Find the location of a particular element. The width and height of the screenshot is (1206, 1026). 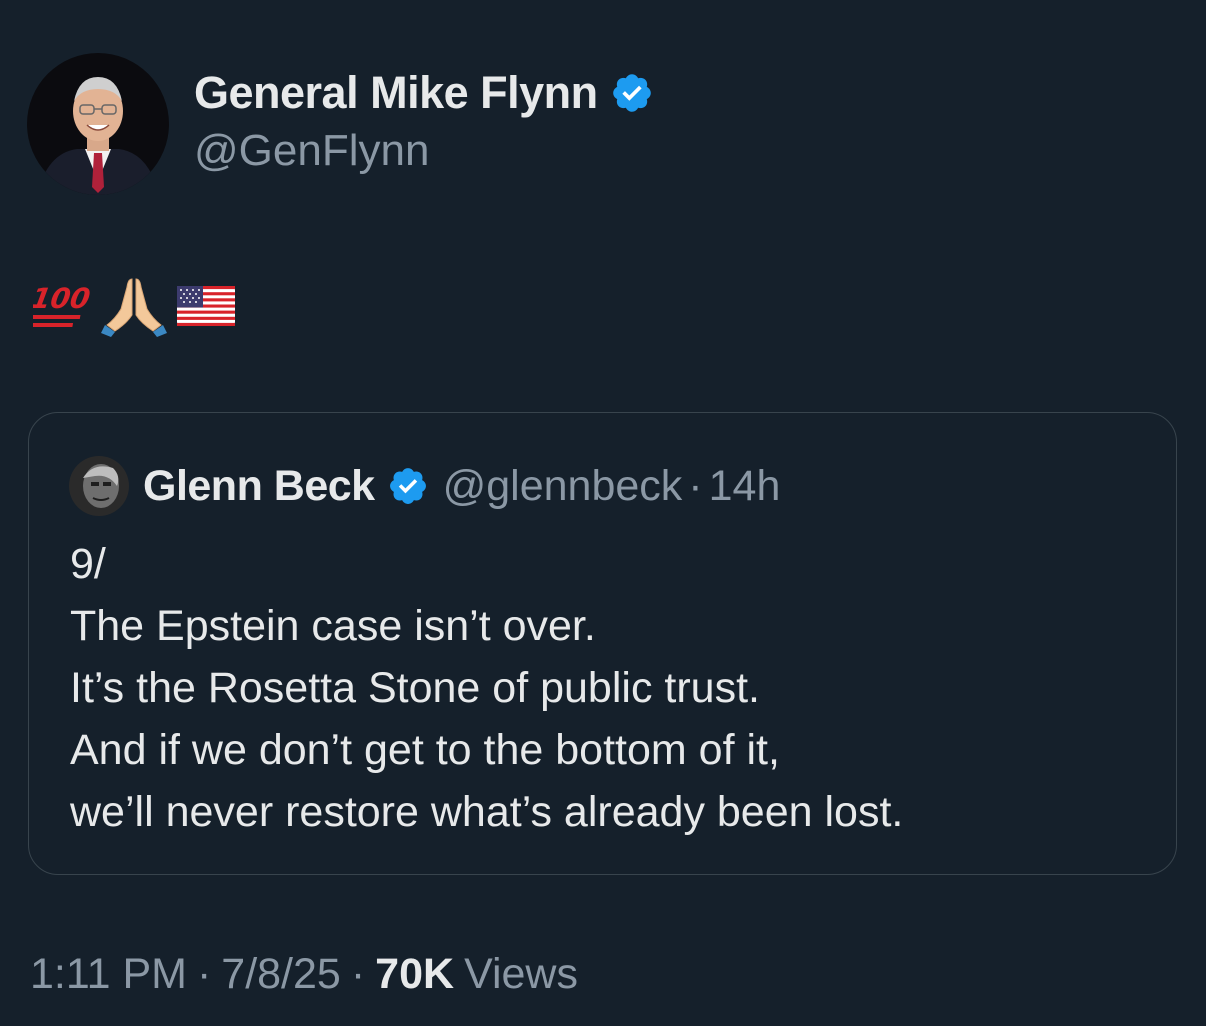

views-label: Views is located at coordinates (521, 974).